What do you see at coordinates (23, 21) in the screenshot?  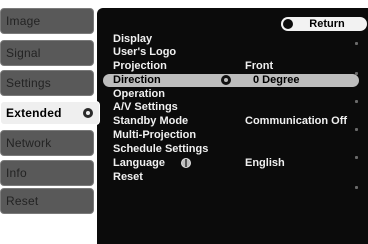 I see `tab-label: Image` at bounding box center [23, 21].